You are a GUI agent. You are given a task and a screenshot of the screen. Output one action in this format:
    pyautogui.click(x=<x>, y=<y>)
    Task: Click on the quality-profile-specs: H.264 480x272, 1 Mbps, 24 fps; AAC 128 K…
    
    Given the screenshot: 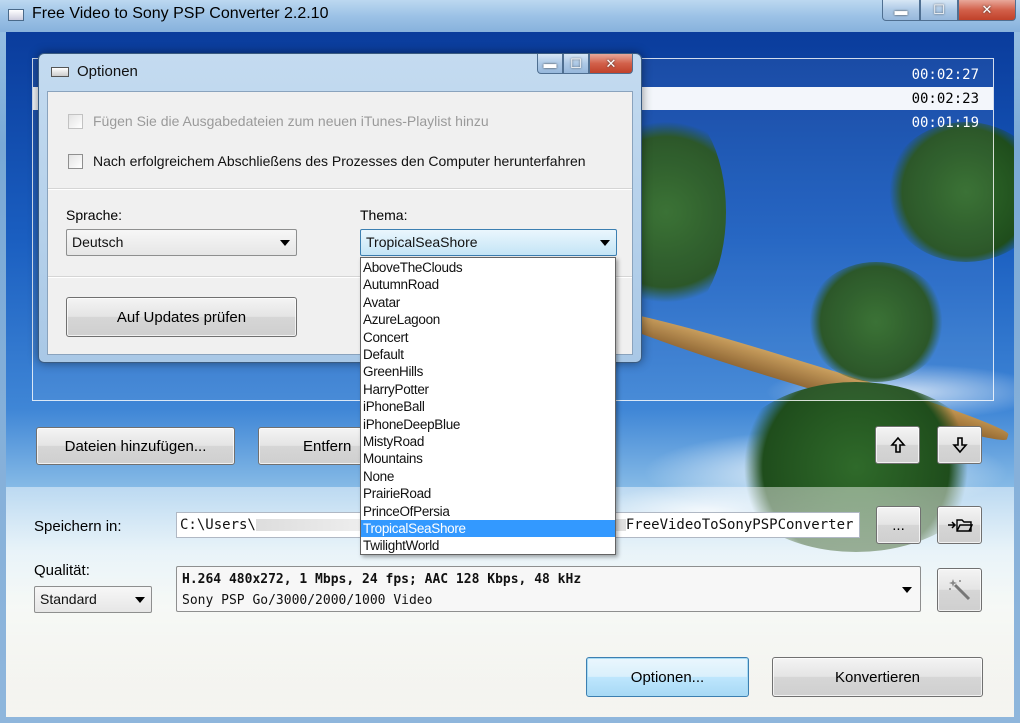 What is the action you would take?
    pyautogui.click(x=382, y=579)
    